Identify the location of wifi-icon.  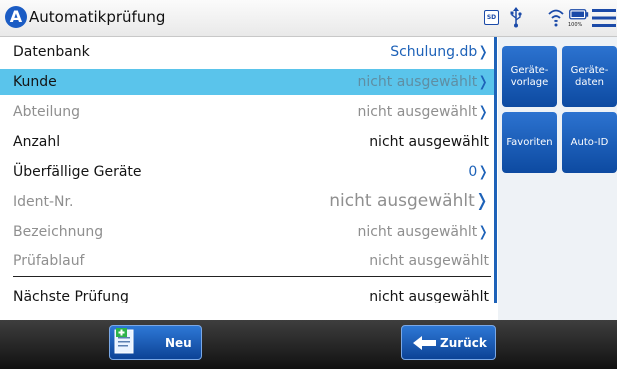
(556, 18).